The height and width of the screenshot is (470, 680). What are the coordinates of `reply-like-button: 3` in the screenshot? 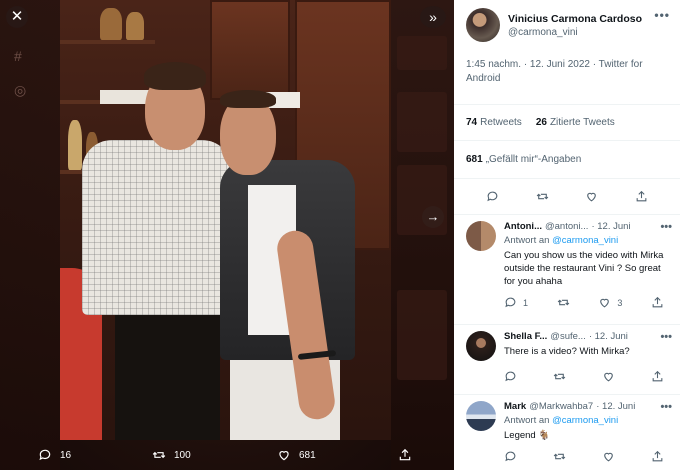 It's located at (610, 302).